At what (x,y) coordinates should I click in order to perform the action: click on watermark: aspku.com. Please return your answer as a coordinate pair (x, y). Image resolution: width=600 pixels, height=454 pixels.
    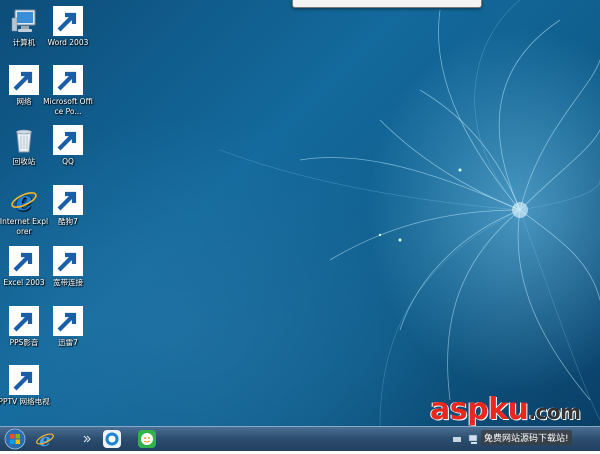
    Looking at the image, I should click on (515, 409).